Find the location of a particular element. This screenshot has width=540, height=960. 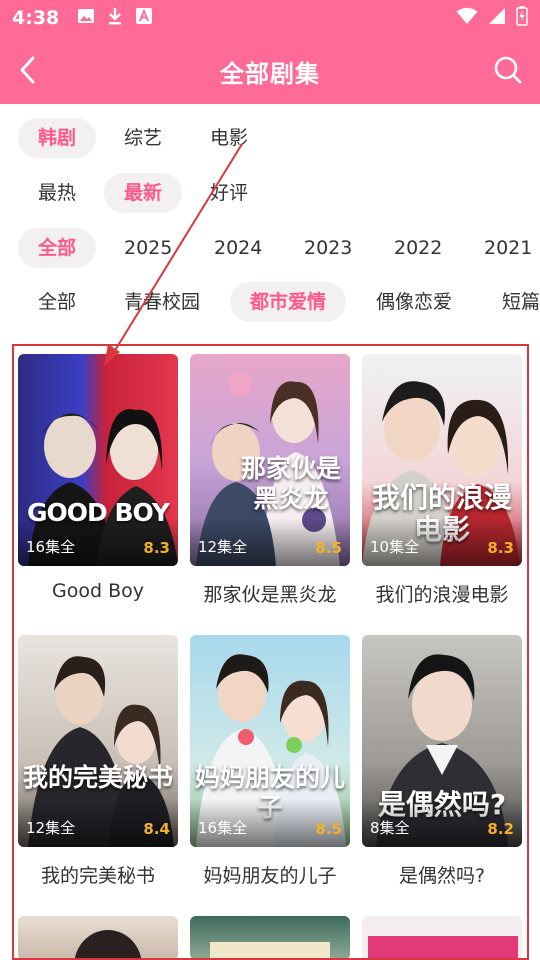

image-icon is located at coordinates (86, 18).